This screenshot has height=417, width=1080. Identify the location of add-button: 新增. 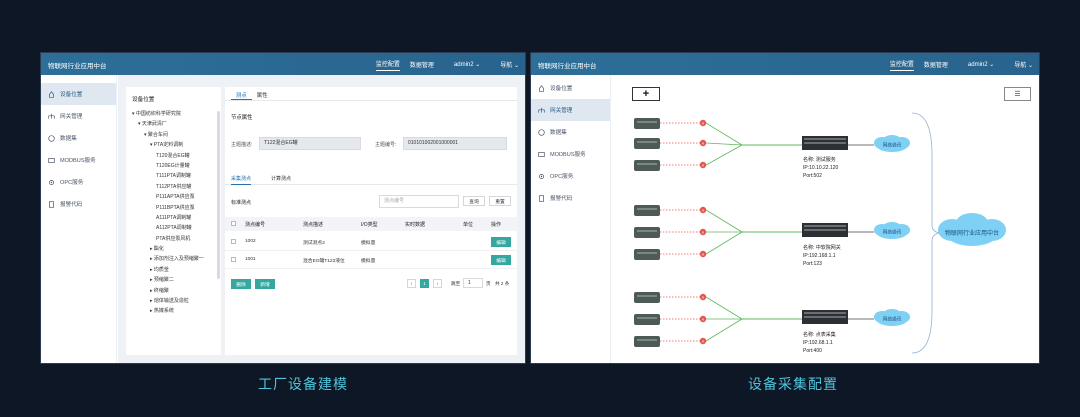
(265, 284).